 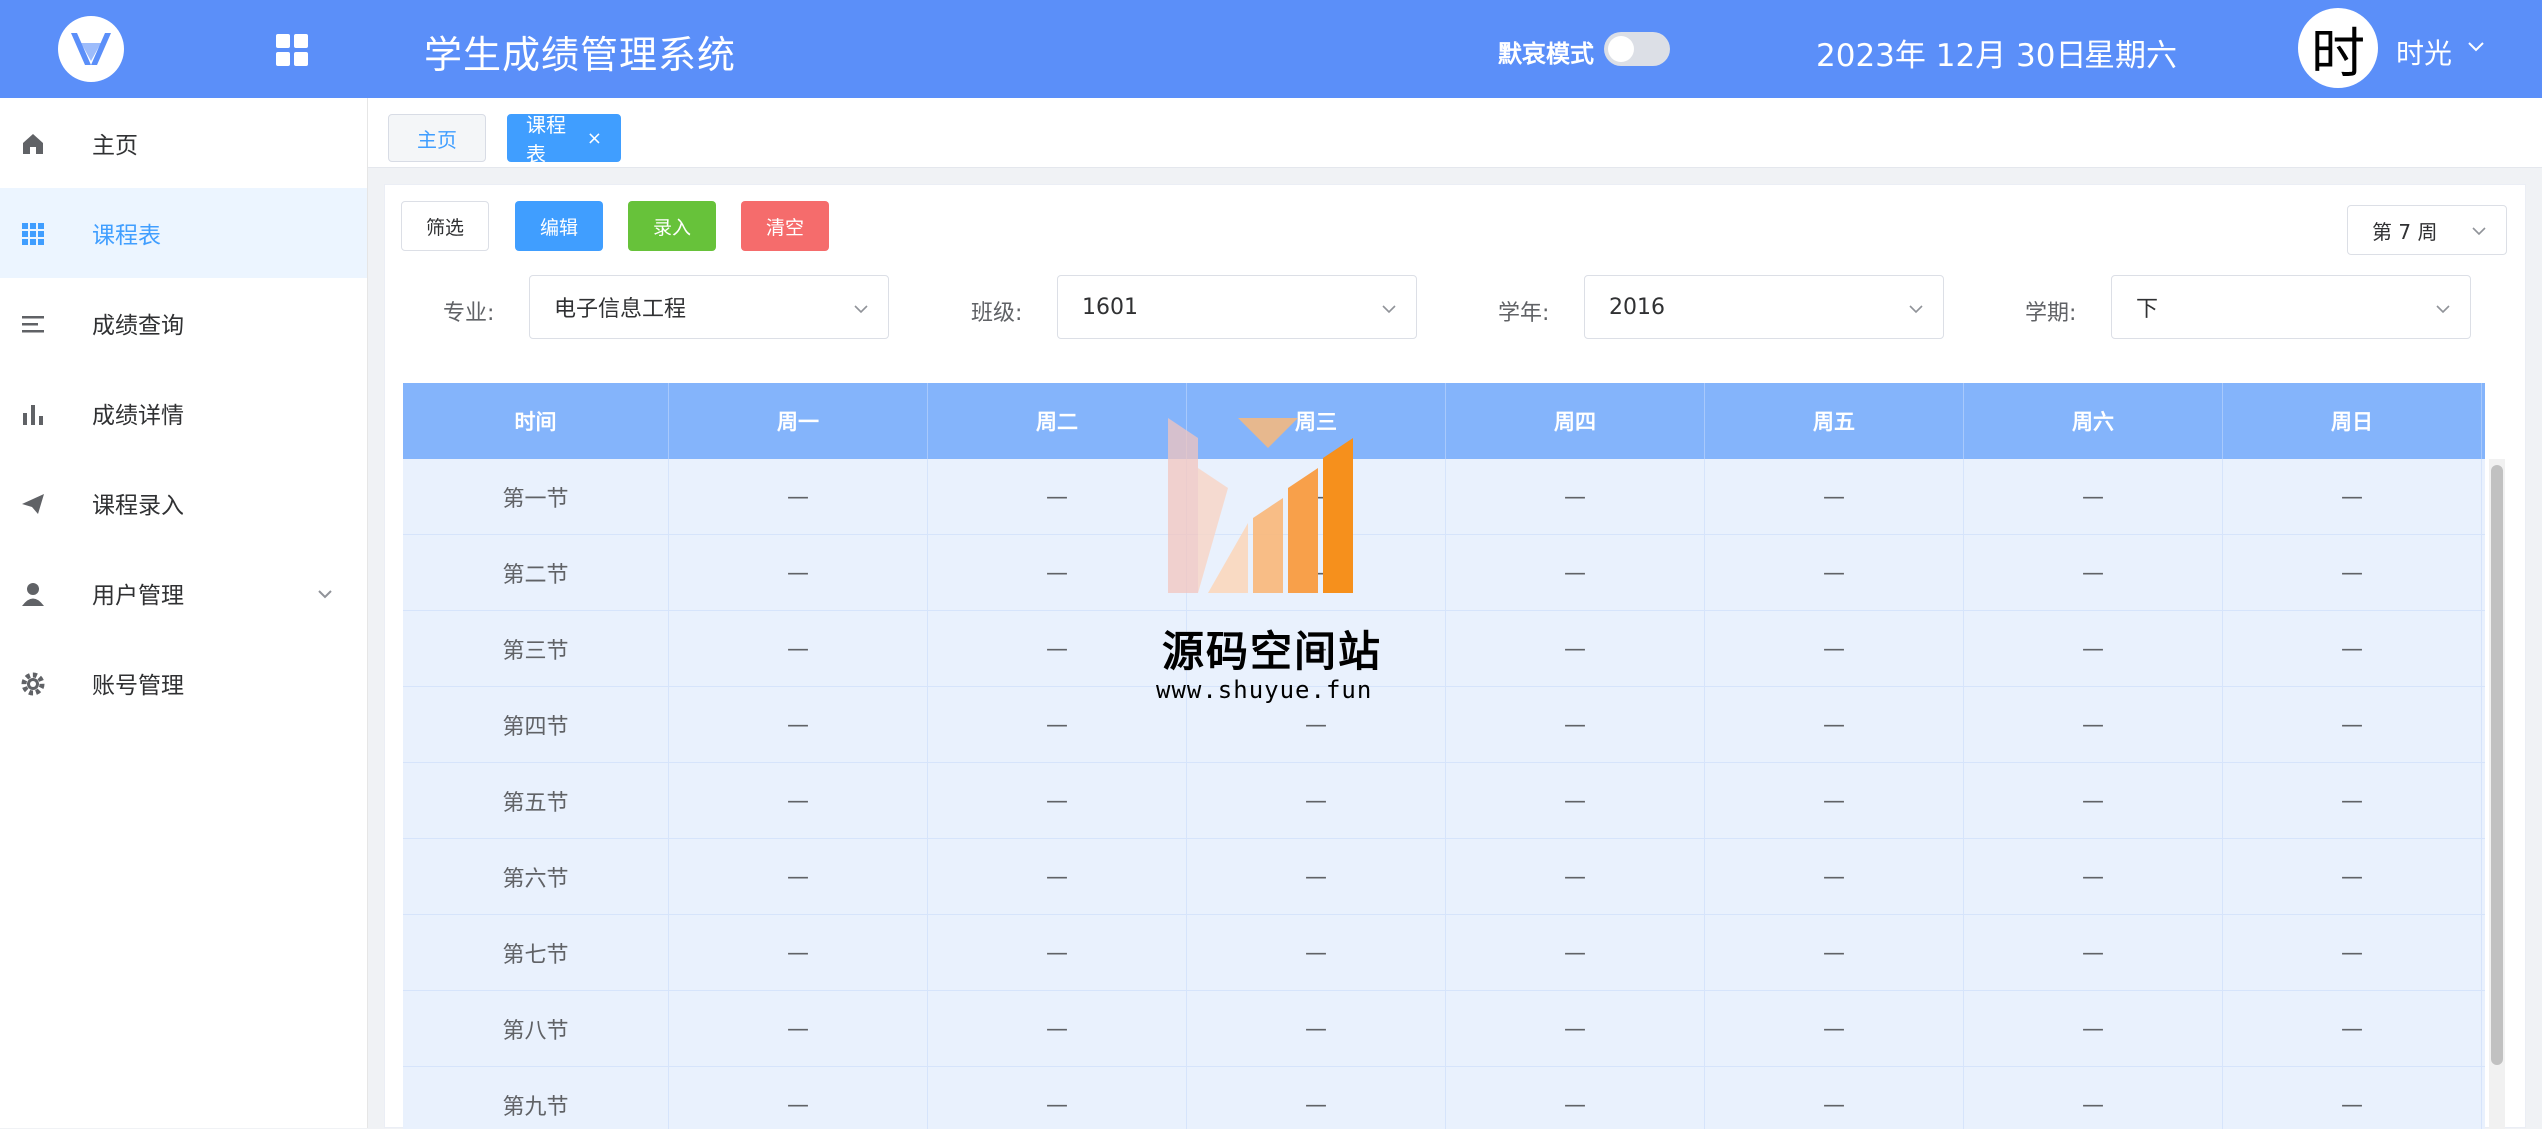 I want to click on tab-schedule: 课程表 ×, so click(x=564, y=139).